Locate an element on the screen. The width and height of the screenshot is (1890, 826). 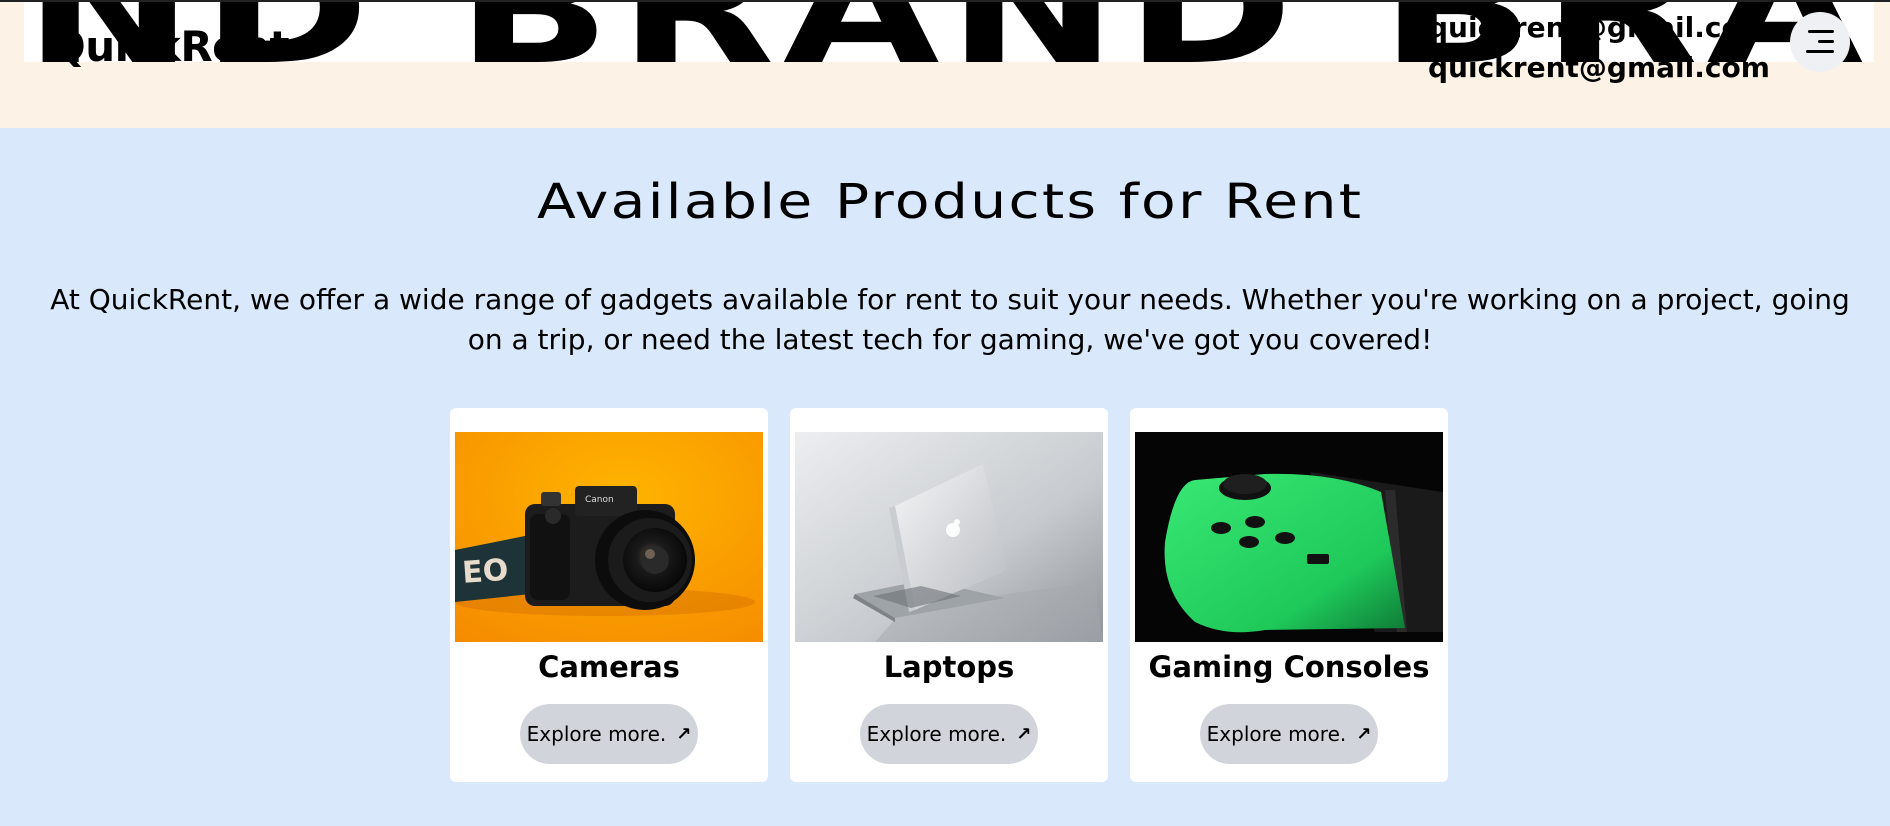
svg-text: ЕО is located at coordinates (485, 572).